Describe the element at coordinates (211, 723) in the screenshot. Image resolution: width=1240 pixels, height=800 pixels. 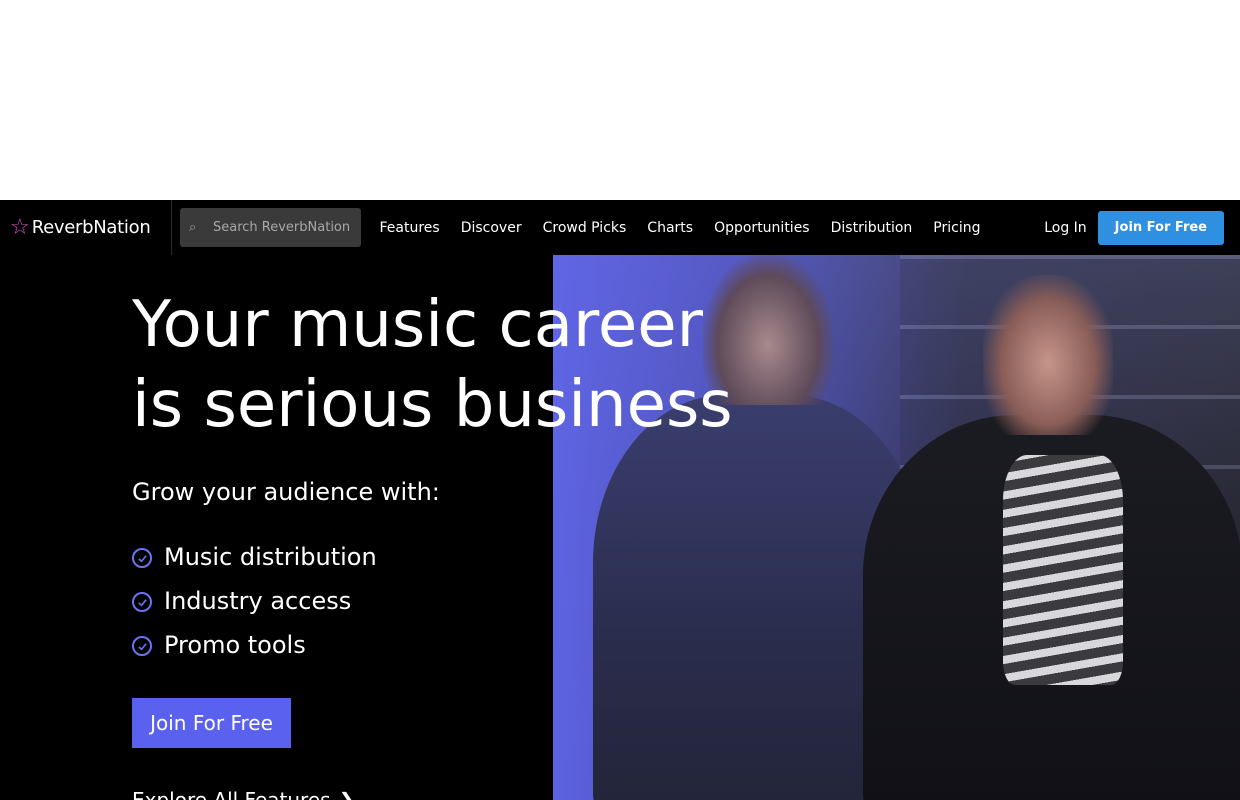
I see `join-for-free-button: Join For Free` at that location.